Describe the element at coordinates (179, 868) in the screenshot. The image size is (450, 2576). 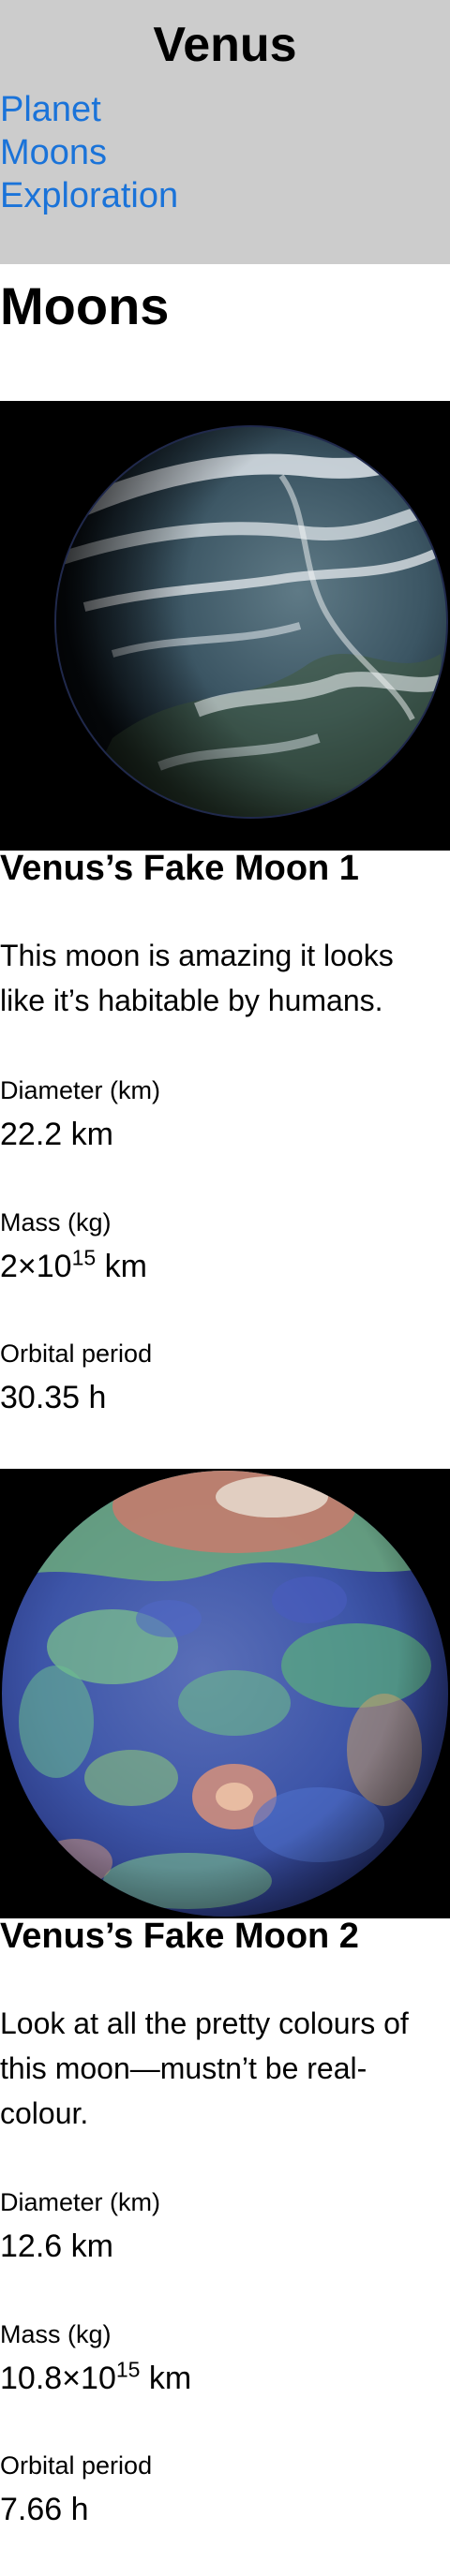
I see `moon-1-name: Venus’s Fake Moon 1` at that location.